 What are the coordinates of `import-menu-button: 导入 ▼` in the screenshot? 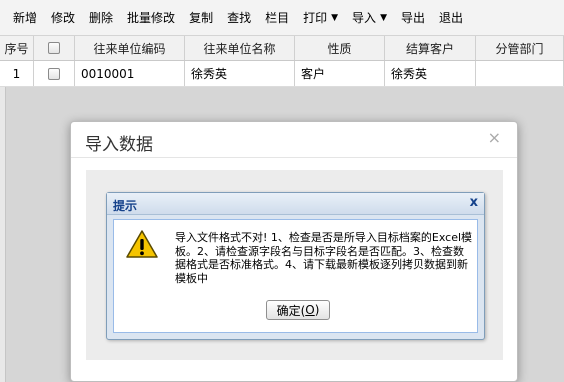 It's located at (369, 18).